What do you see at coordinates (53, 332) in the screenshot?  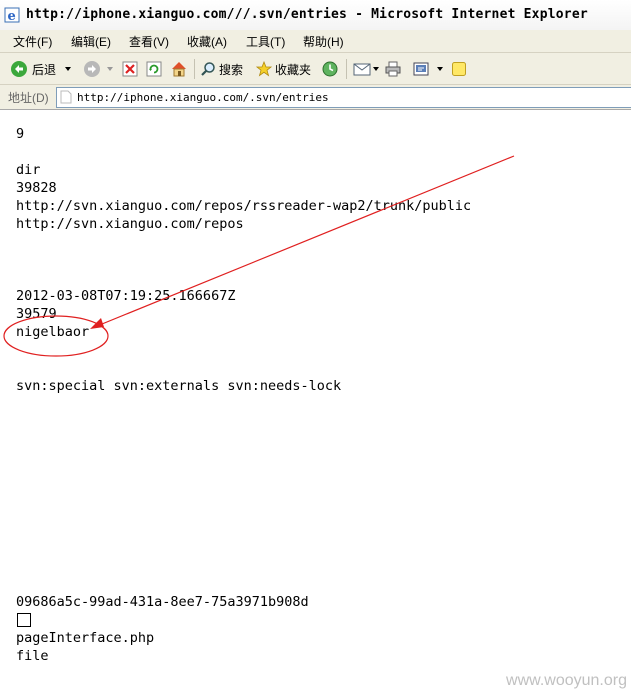 I see `entry-author: nigelbaor` at bounding box center [53, 332].